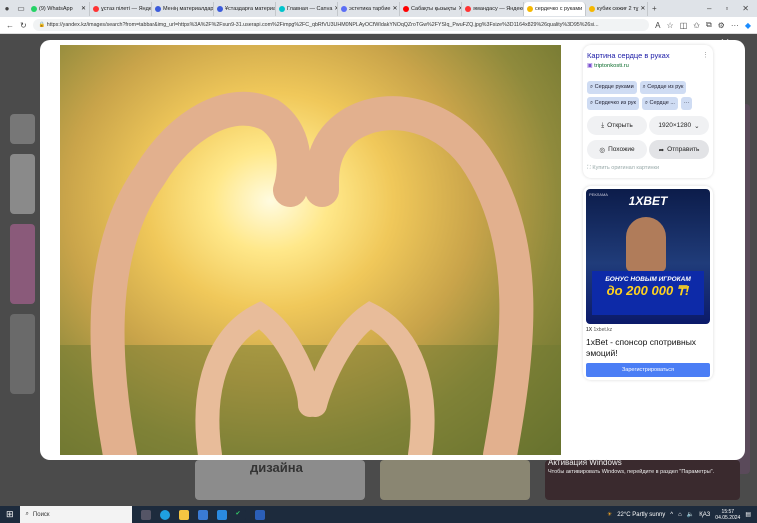  What do you see at coordinates (648, 370) in the screenshot?
I see `register-button: Зарегистрироваться` at bounding box center [648, 370].